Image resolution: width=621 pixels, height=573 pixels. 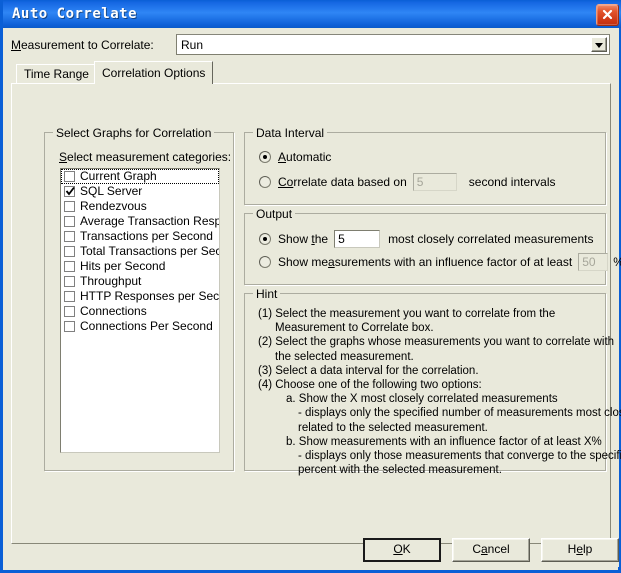 What do you see at coordinates (146, 236) in the screenshot?
I see `list-item-label: Transactions per Second` at bounding box center [146, 236].